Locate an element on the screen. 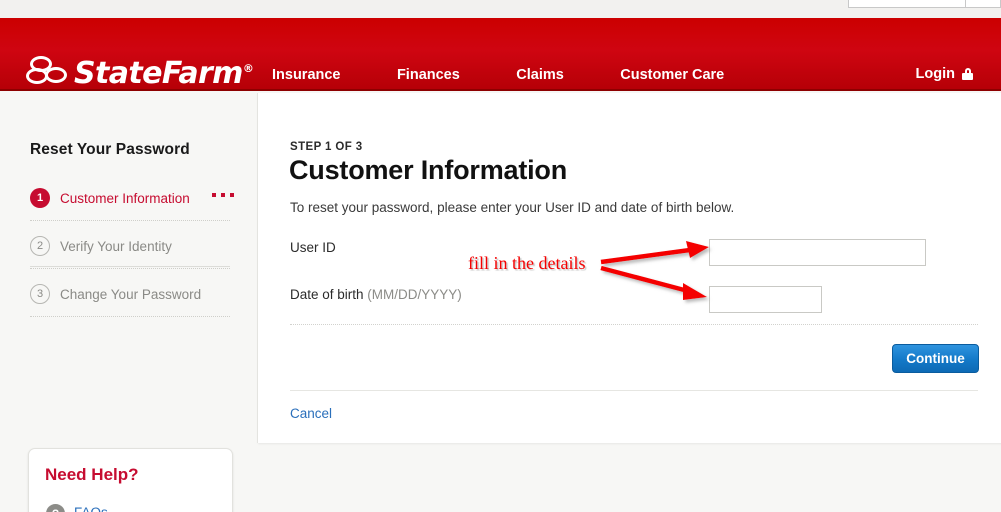 Image resolution: width=1001 pixels, height=512 pixels. lock-icon is located at coordinates (967, 74).